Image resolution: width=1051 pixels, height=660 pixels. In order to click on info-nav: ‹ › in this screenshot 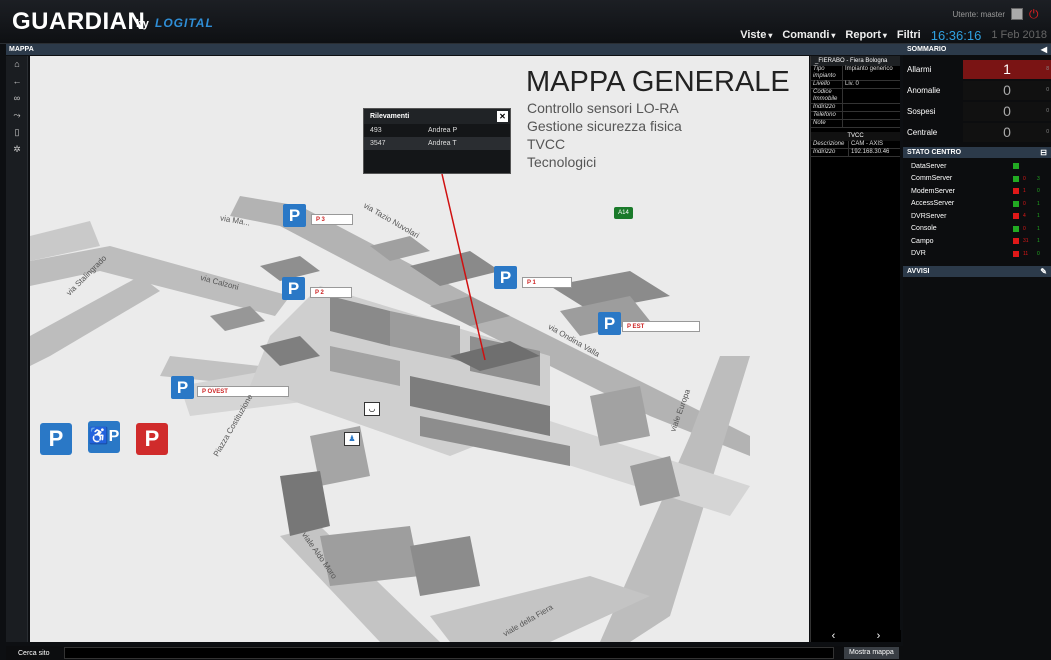, I will do `click(856, 636)`.